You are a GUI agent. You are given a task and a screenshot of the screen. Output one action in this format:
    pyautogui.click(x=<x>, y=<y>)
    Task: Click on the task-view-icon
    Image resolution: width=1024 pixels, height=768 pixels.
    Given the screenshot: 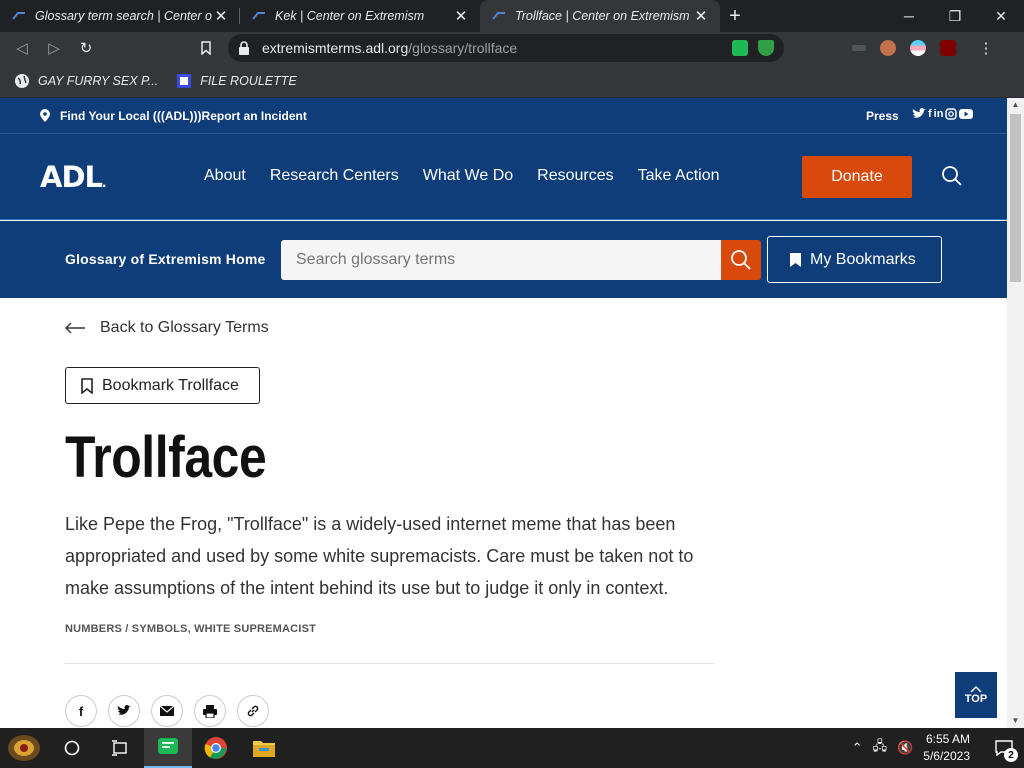 What is the action you would take?
    pyautogui.click(x=120, y=748)
    